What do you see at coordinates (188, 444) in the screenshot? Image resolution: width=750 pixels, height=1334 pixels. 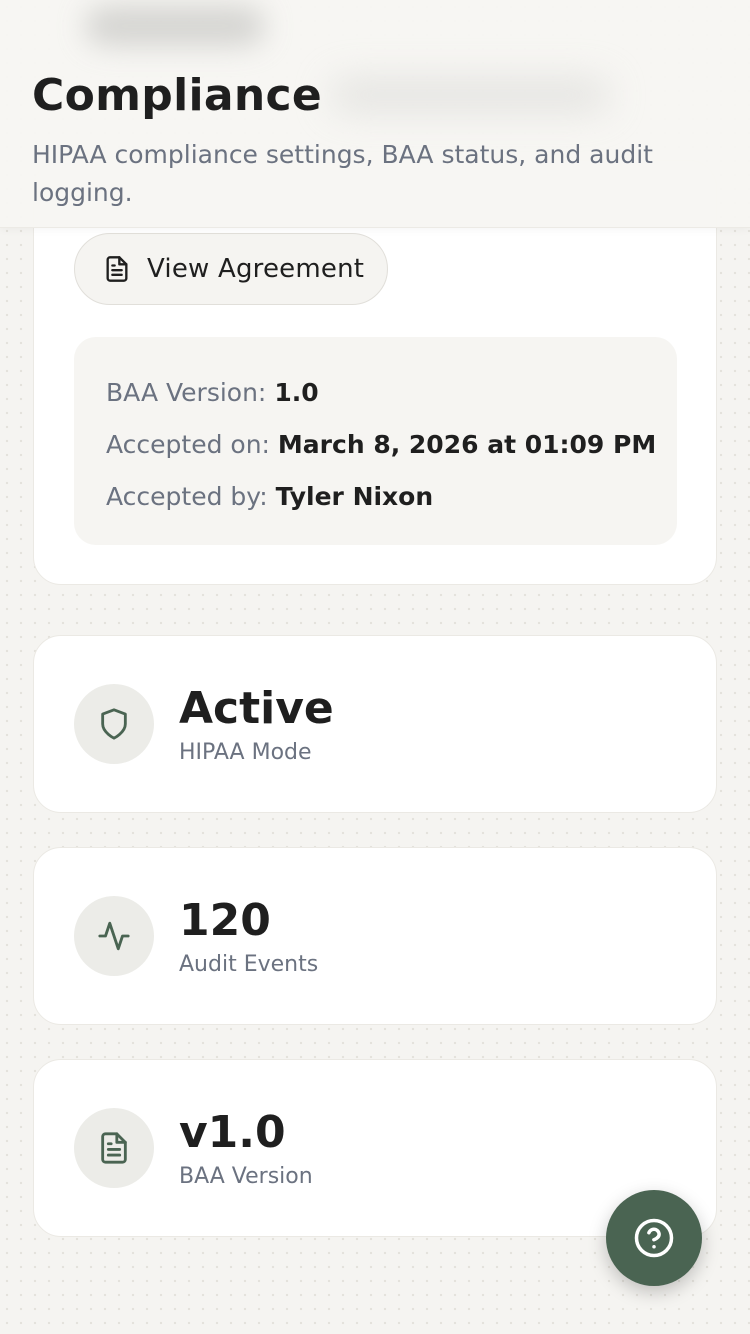 I see `accepted-on-label: Accepted on:` at bounding box center [188, 444].